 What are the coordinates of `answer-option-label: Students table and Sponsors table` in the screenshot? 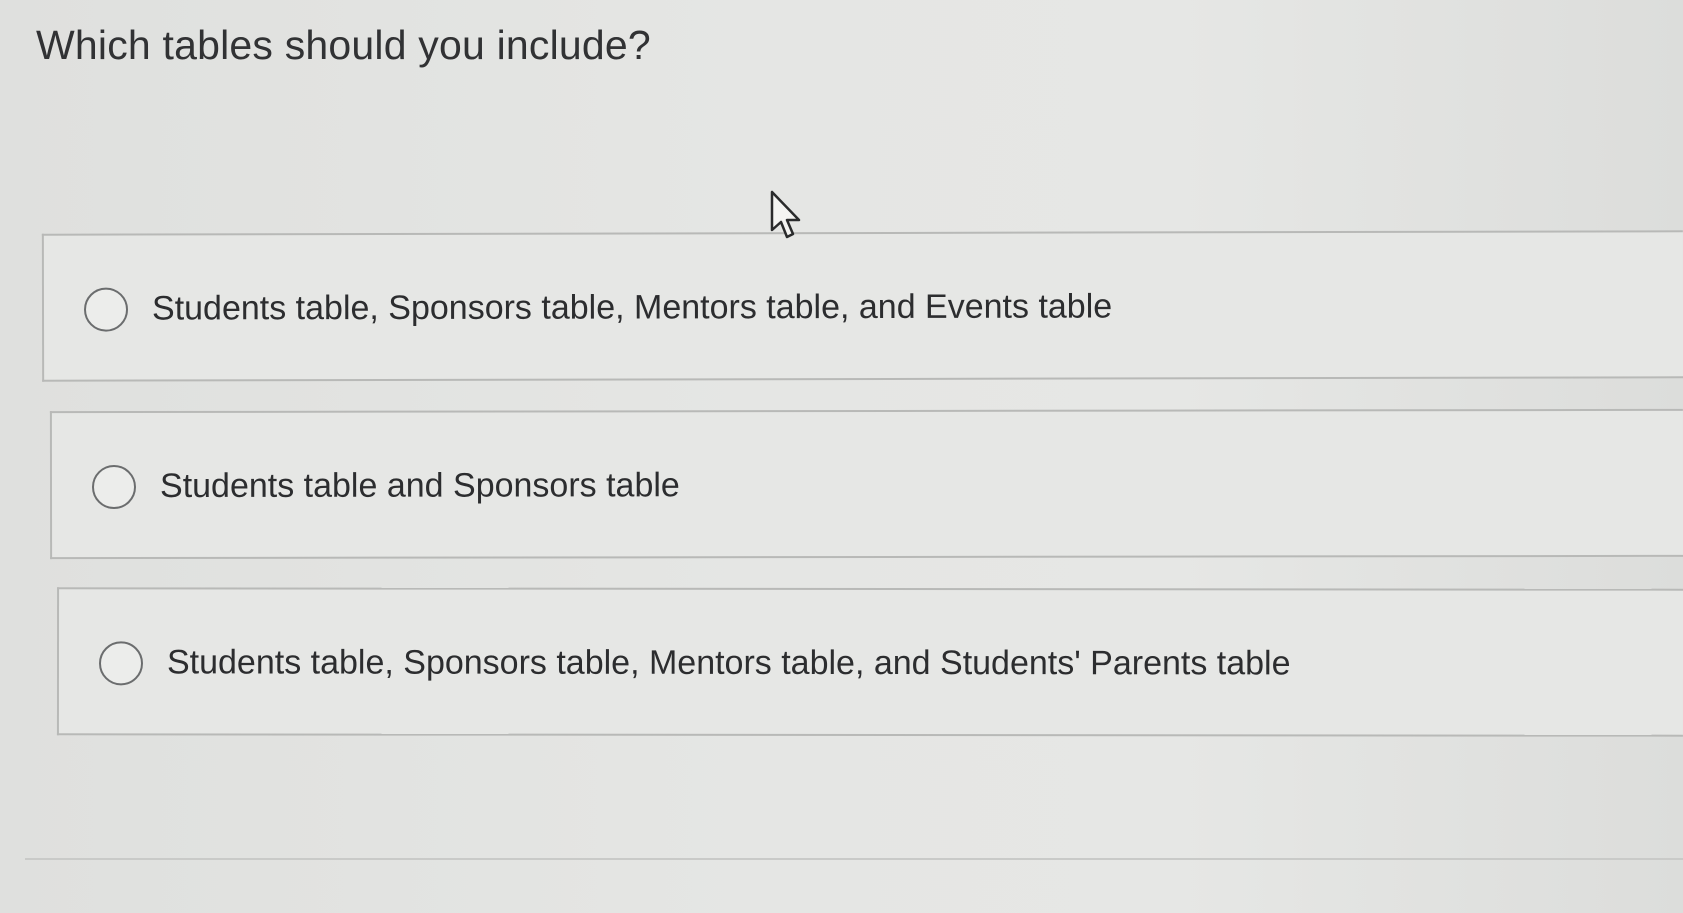 It's located at (419, 485).